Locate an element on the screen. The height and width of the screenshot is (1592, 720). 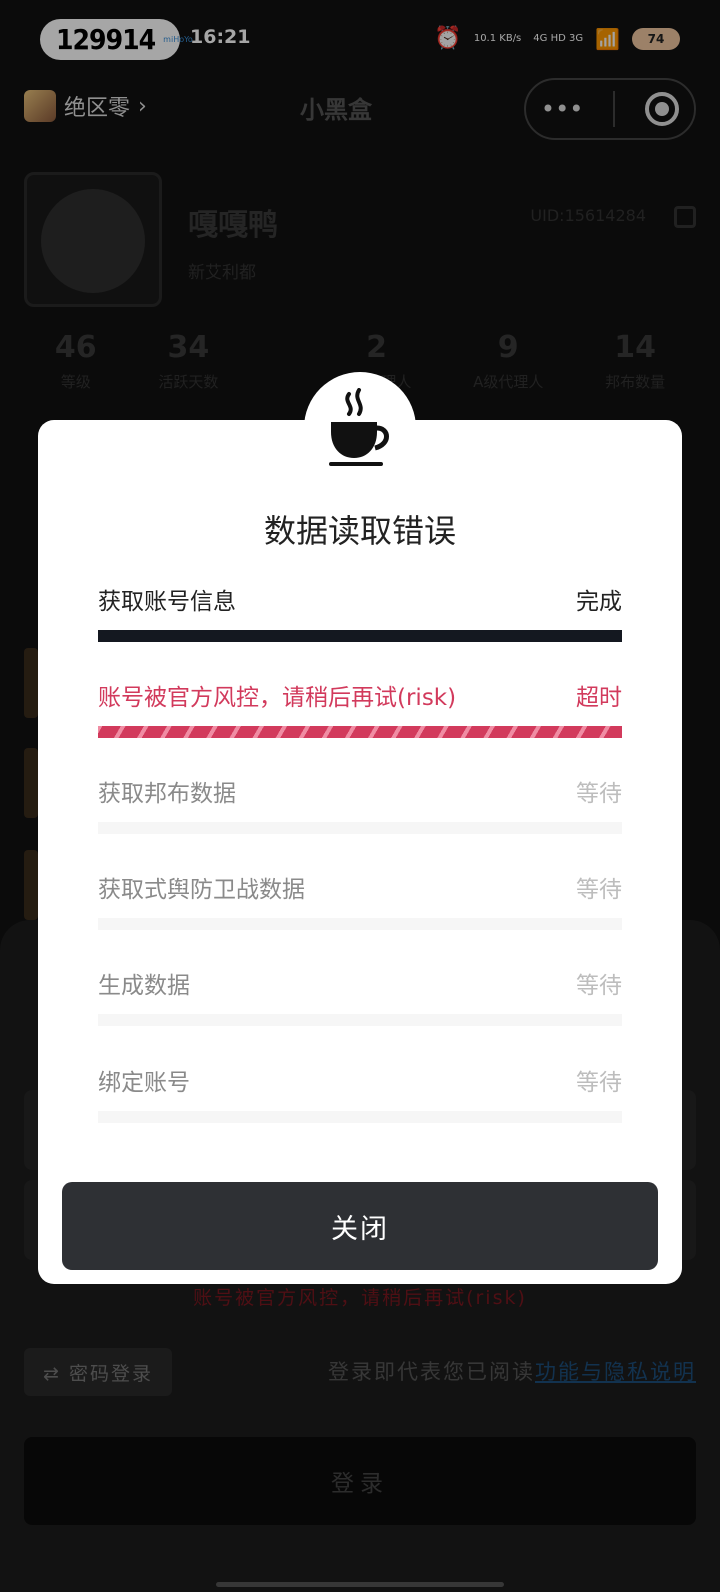
step-label: 绑定账号 is located at coordinates (144, 1083).